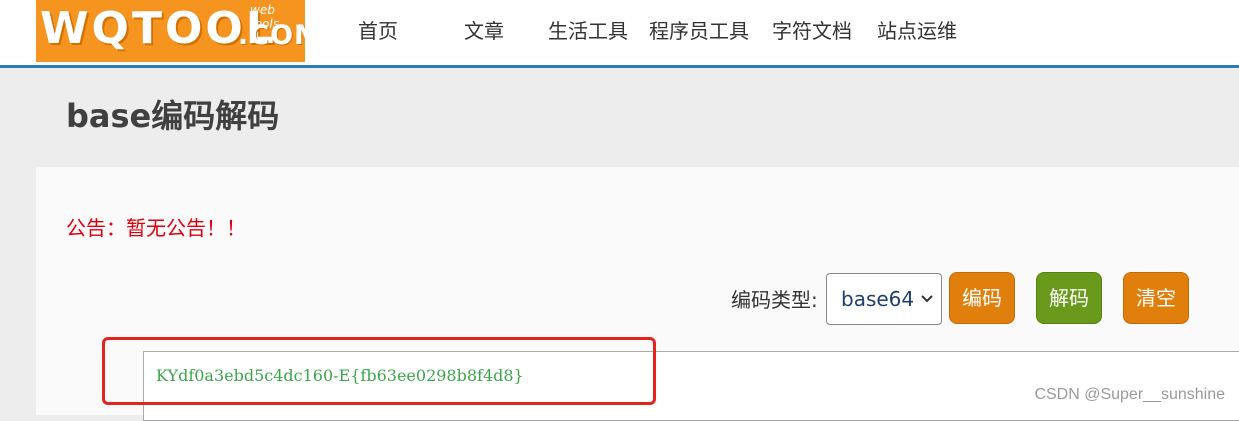  What do you see at coordinates (588, 31) in the screenshot?
I see `nav-item-life-tools: 生活工具` at bounding box center [588, 31].